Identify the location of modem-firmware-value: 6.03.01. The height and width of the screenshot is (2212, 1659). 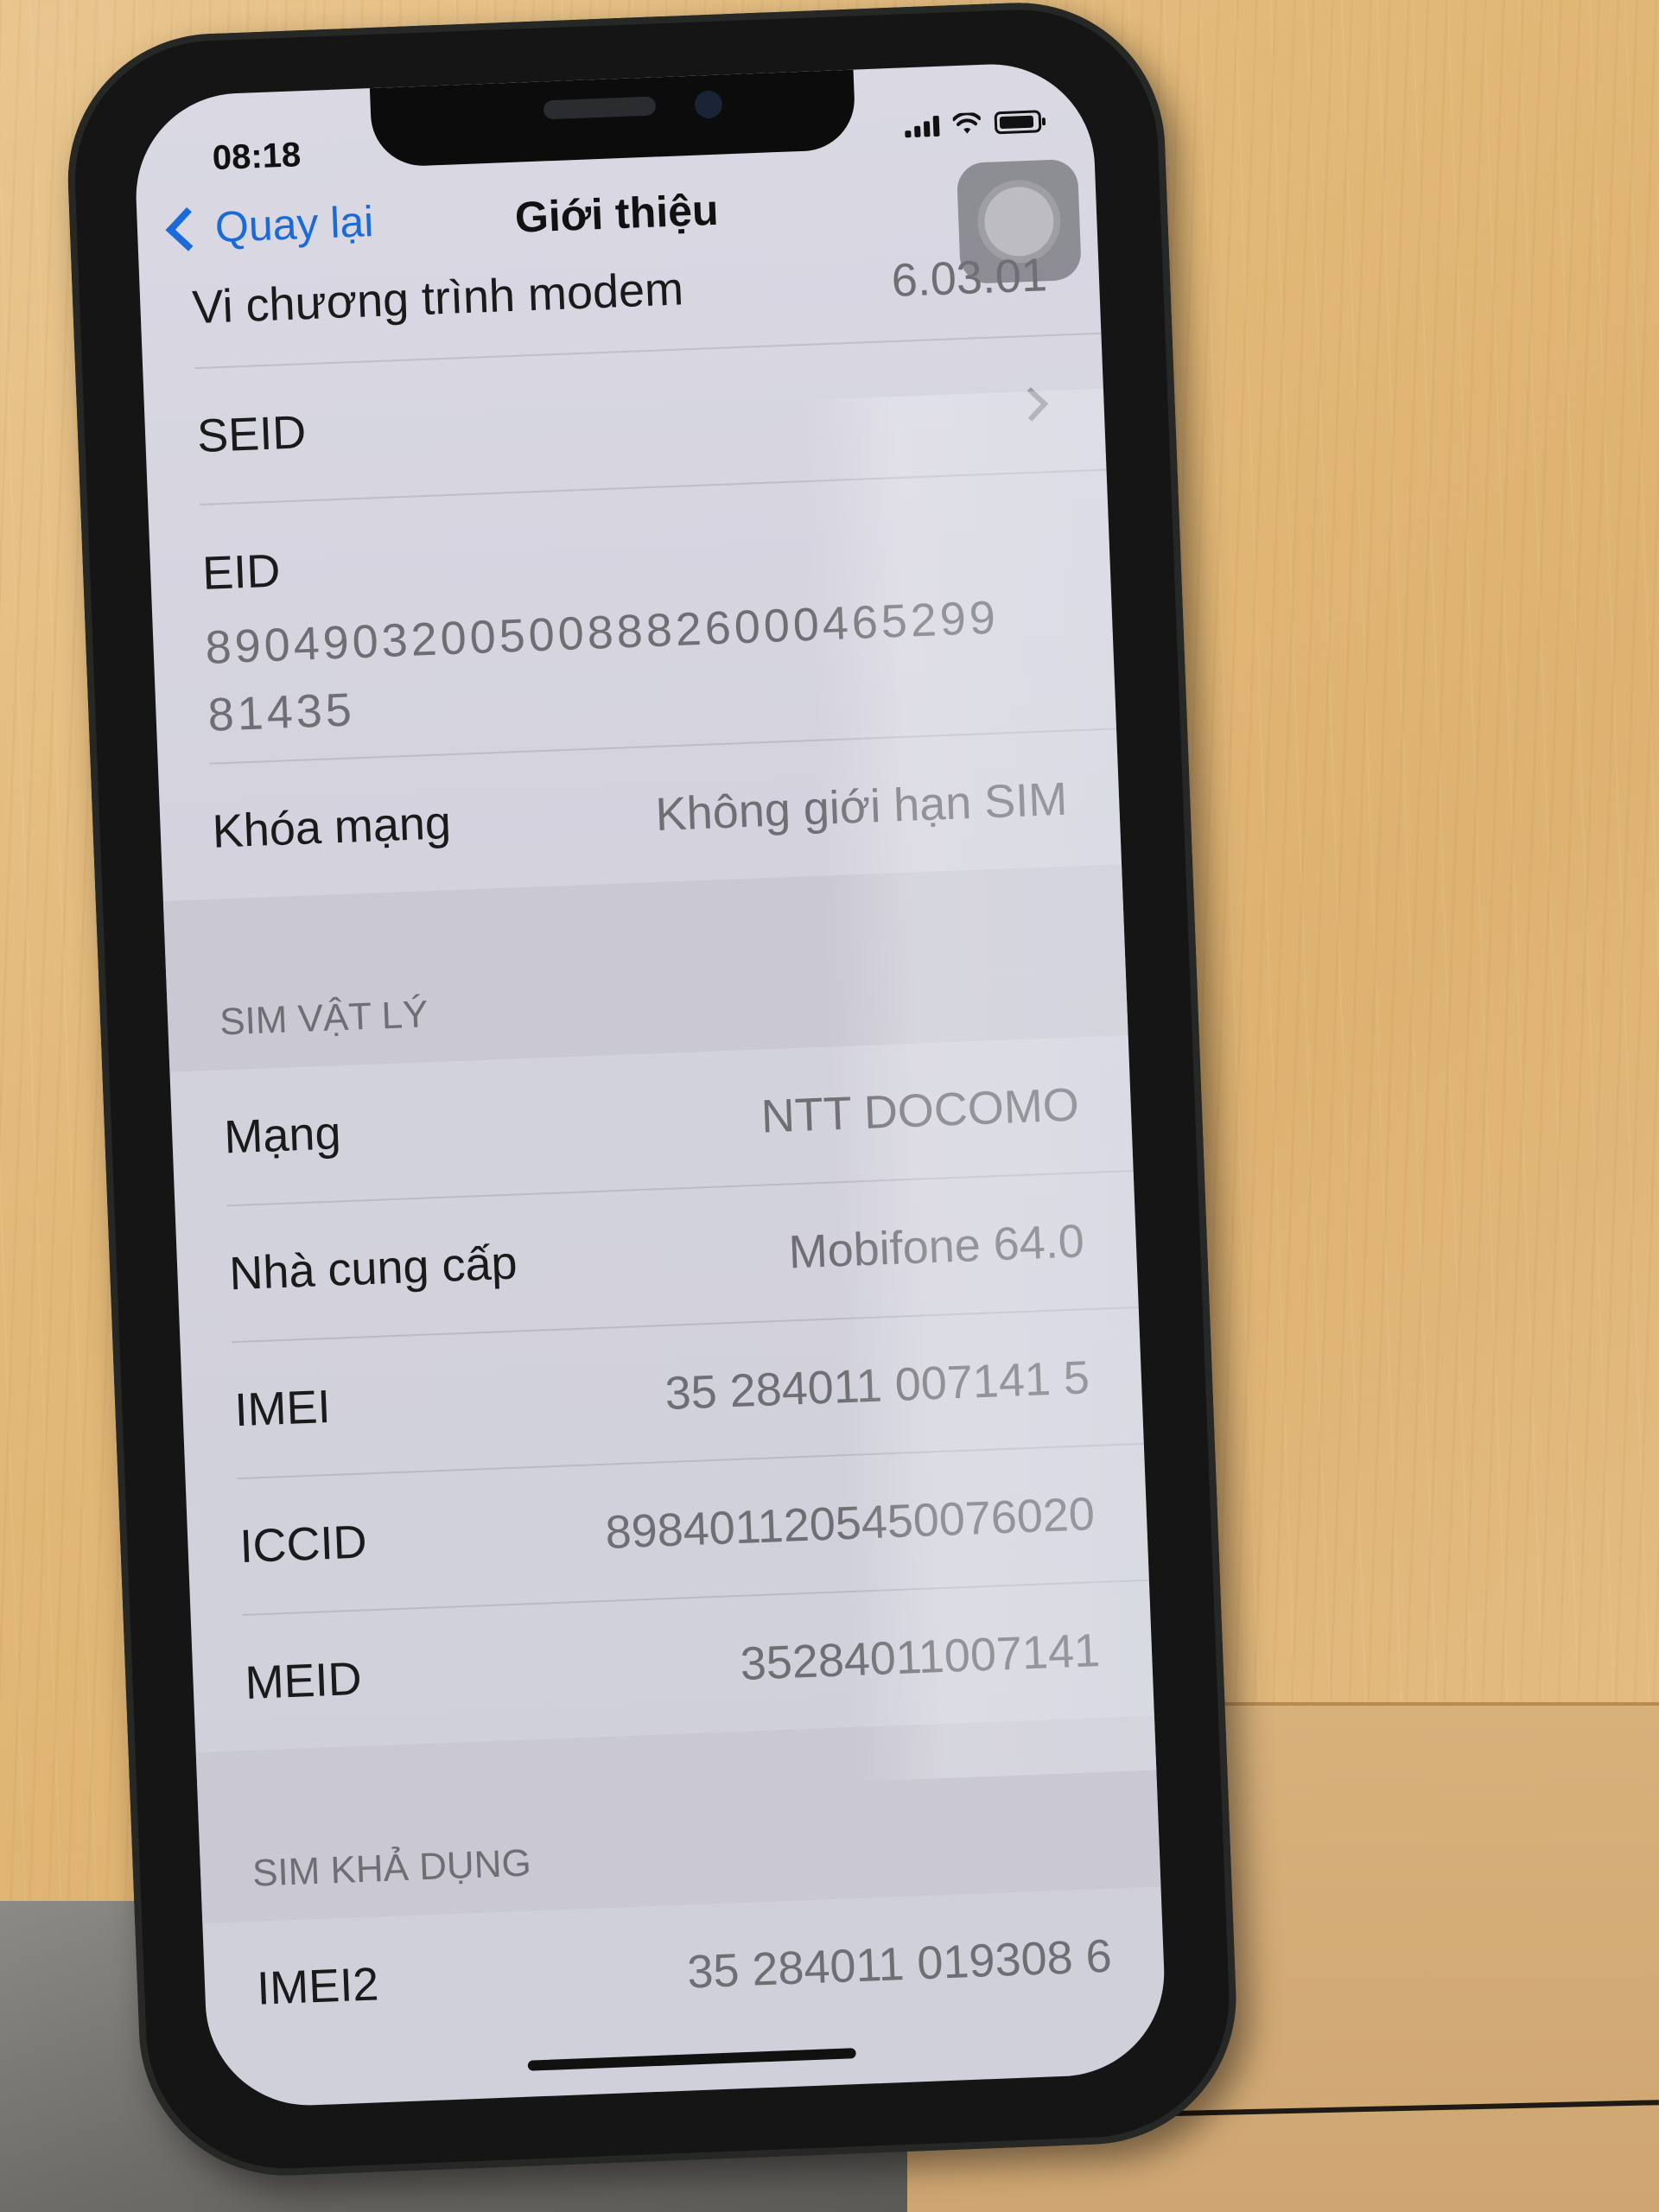
(969, 278).